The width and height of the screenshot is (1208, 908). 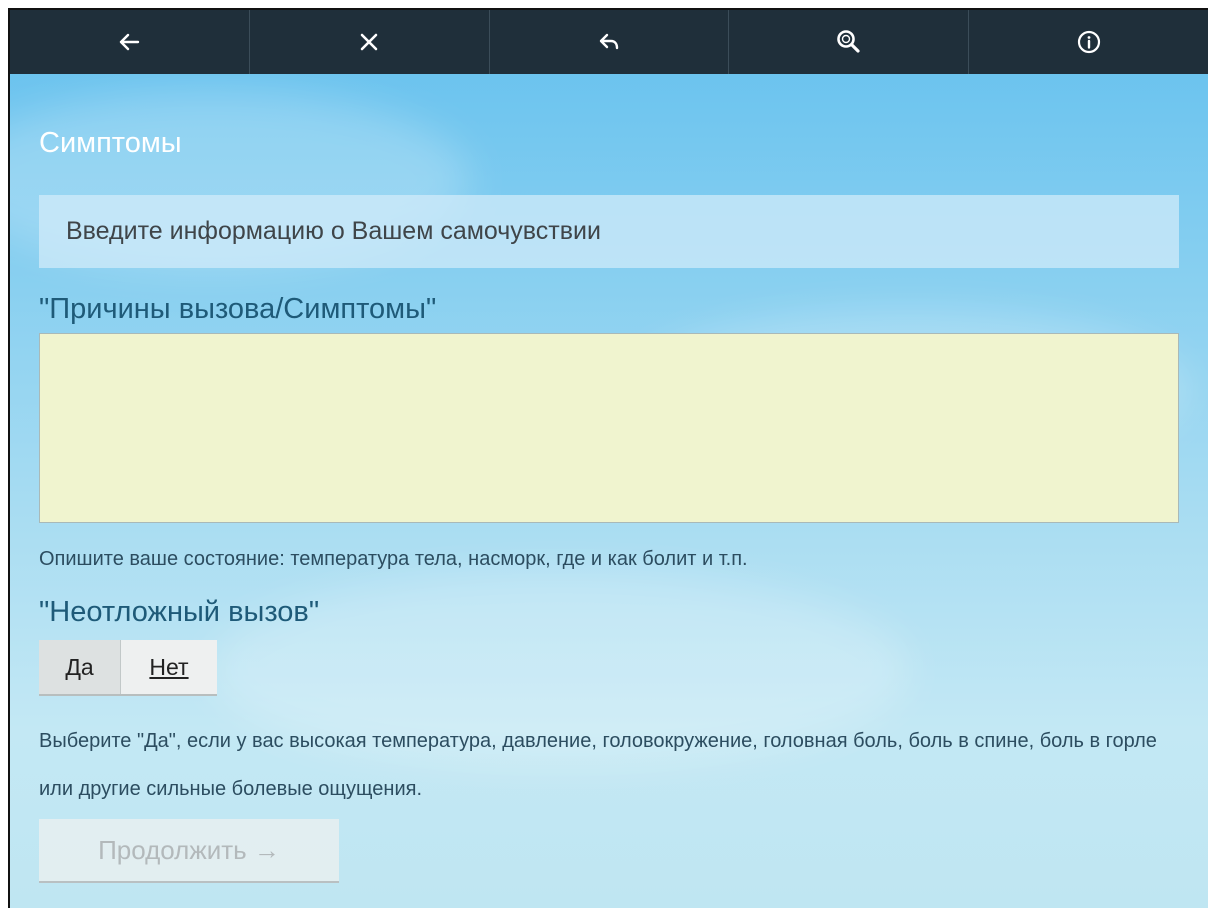 I want to click on urgent-call-label: "Неотложный вызов", so click(x=179, y=612).